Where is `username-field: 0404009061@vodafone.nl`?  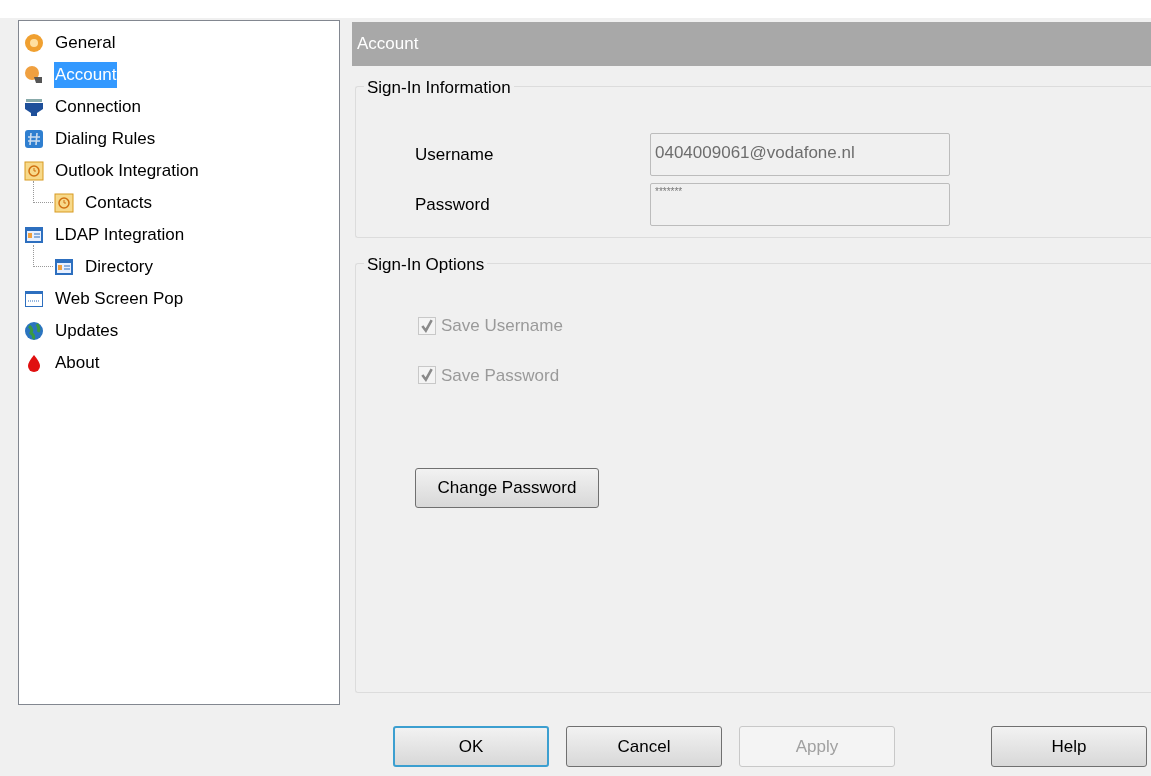
username-field: 0404009061@vodafone.nl is located at coordinates (800, 154).